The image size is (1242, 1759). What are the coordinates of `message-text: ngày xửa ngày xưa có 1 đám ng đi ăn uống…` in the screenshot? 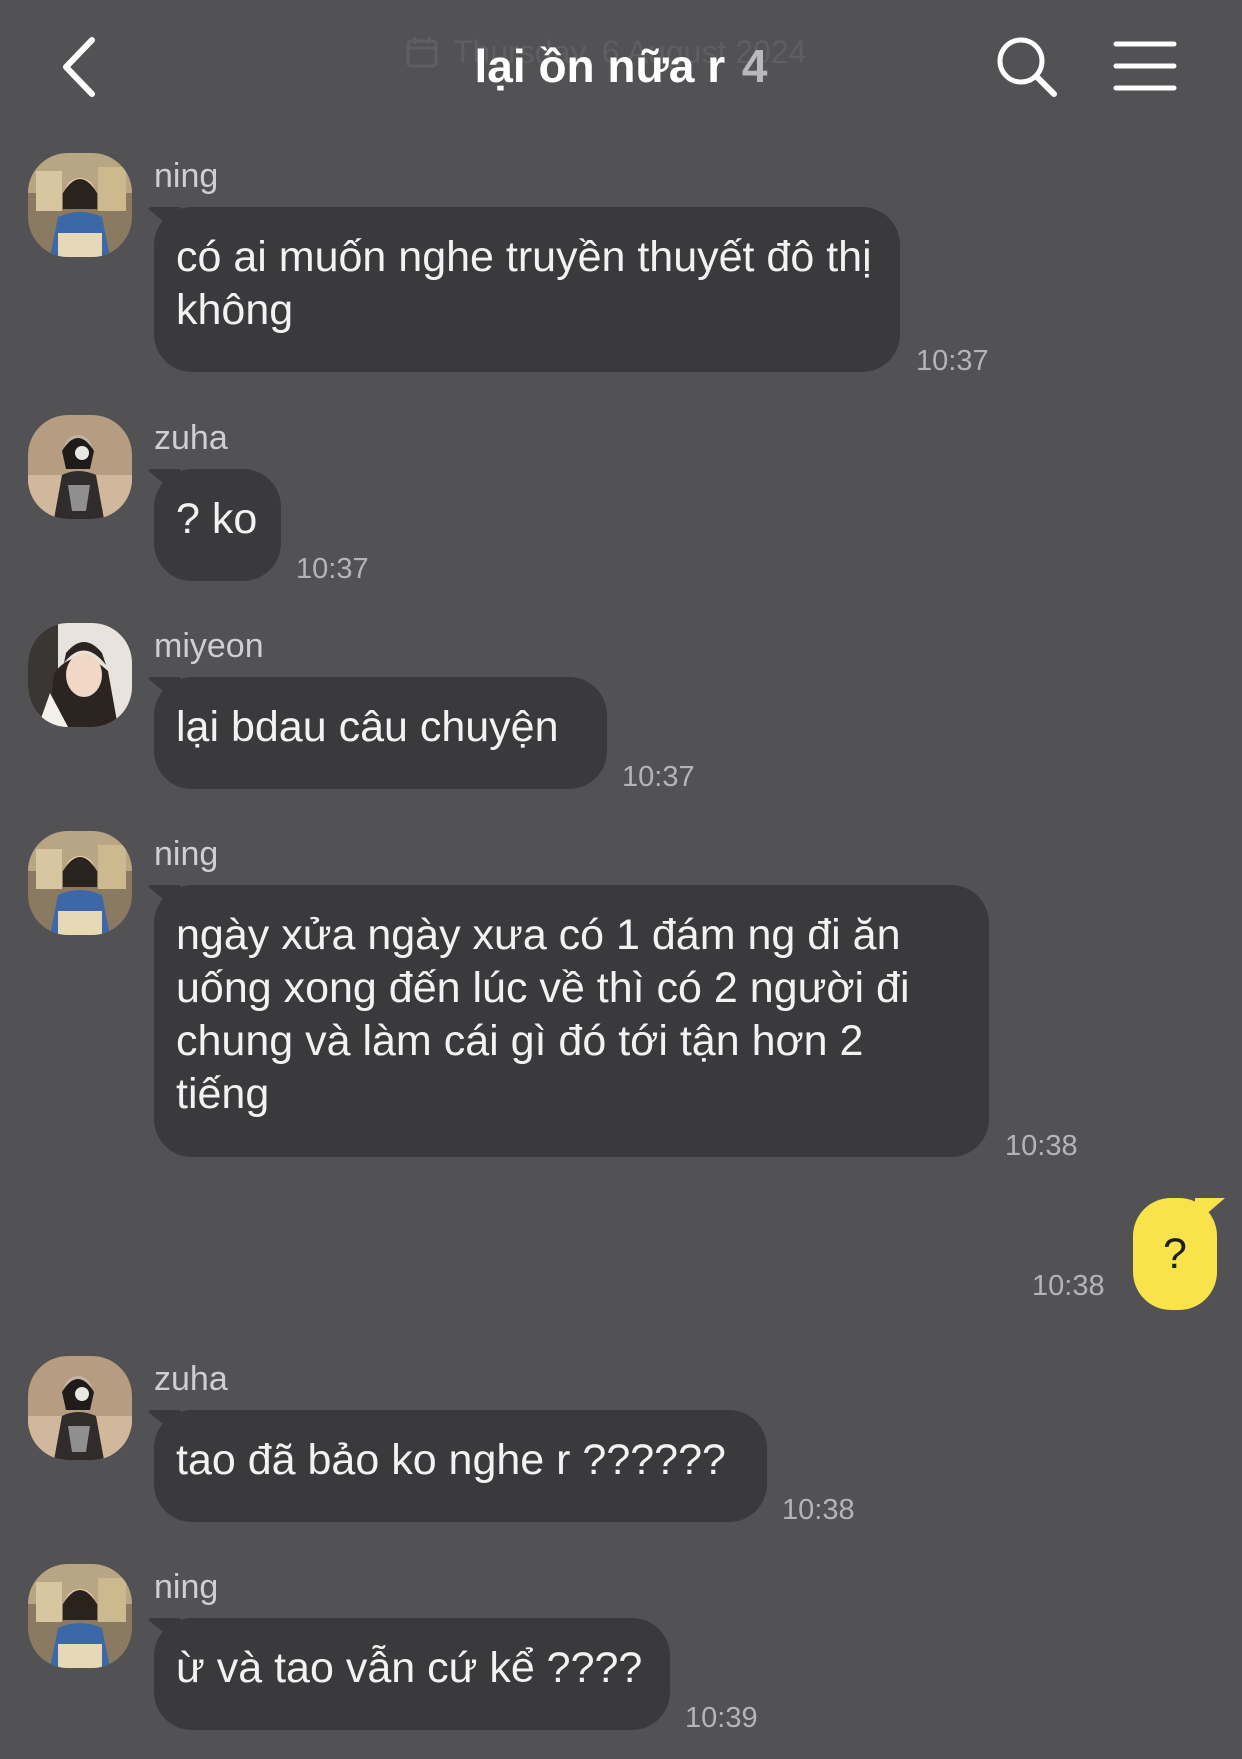 It's located at (543, 1014).